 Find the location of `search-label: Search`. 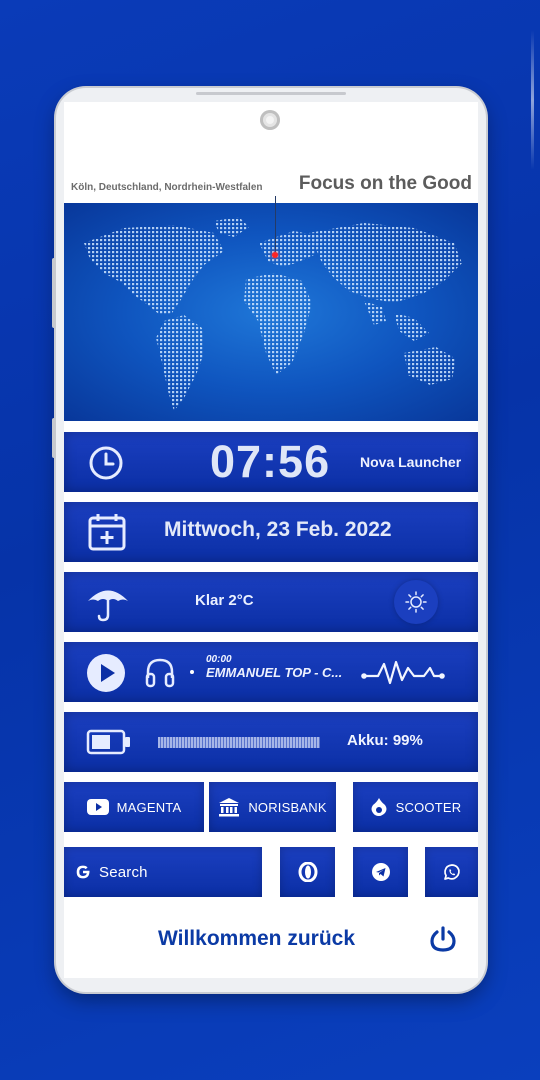

search-label: Search is located at coordinates (123, 872).